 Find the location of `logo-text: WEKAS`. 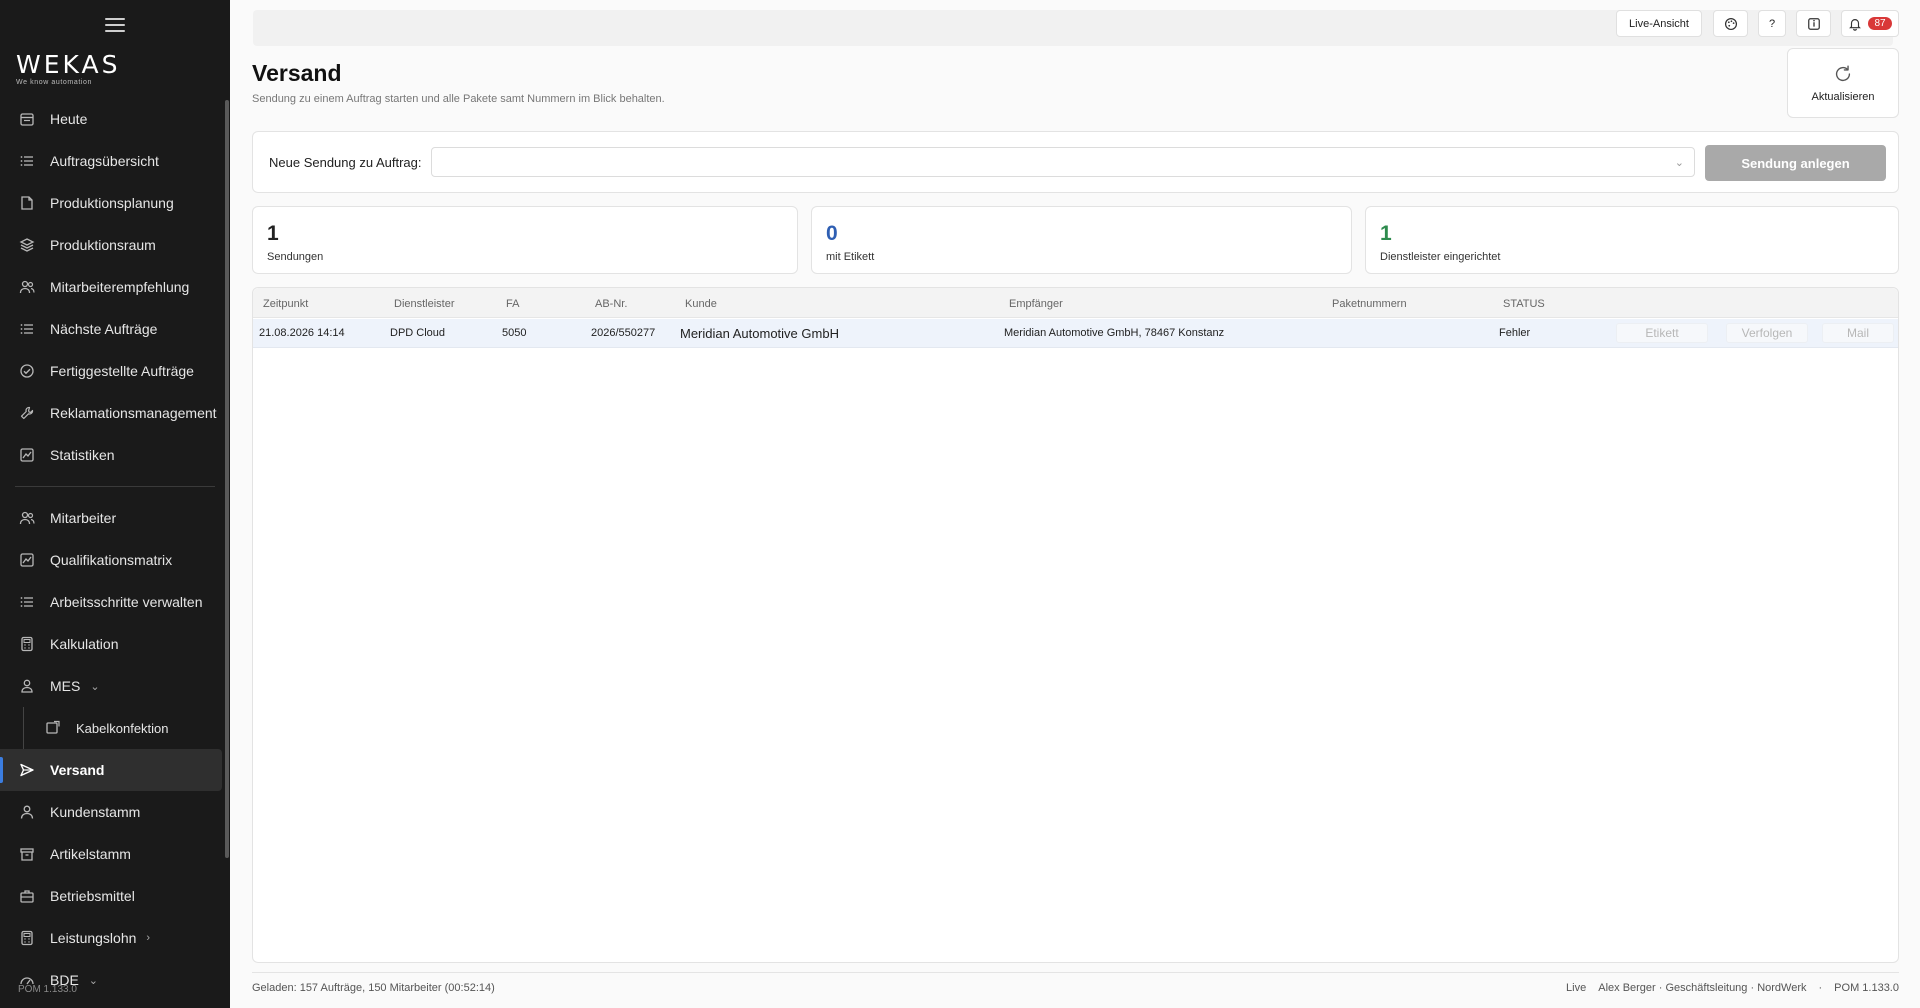

logo-text: WEKAS is located at coordinates (68, 64).